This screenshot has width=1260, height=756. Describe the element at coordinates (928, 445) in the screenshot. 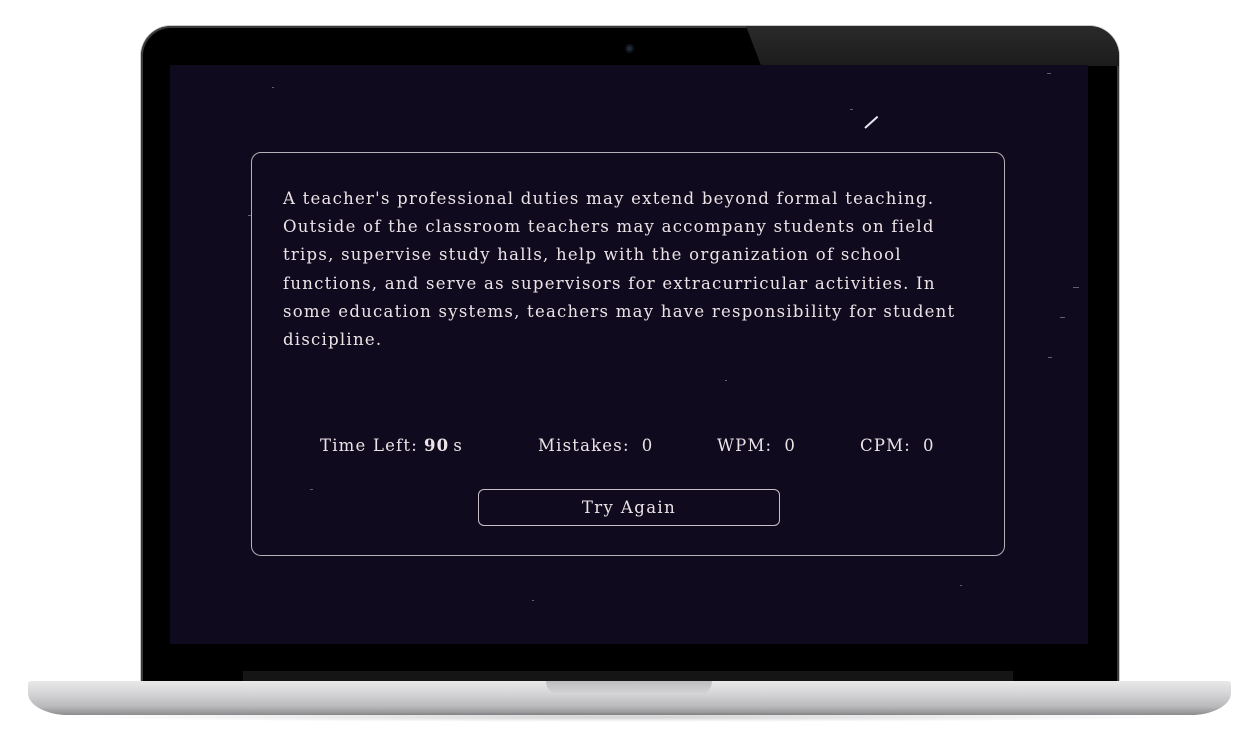

I see `cpm-value: 0` at that location.